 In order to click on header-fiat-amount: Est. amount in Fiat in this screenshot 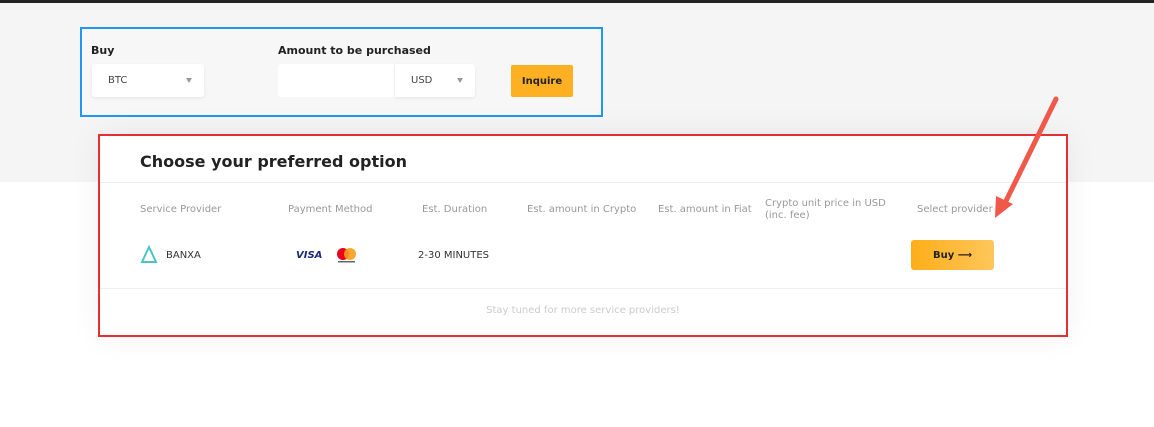, I will do `click(705, 209)`.